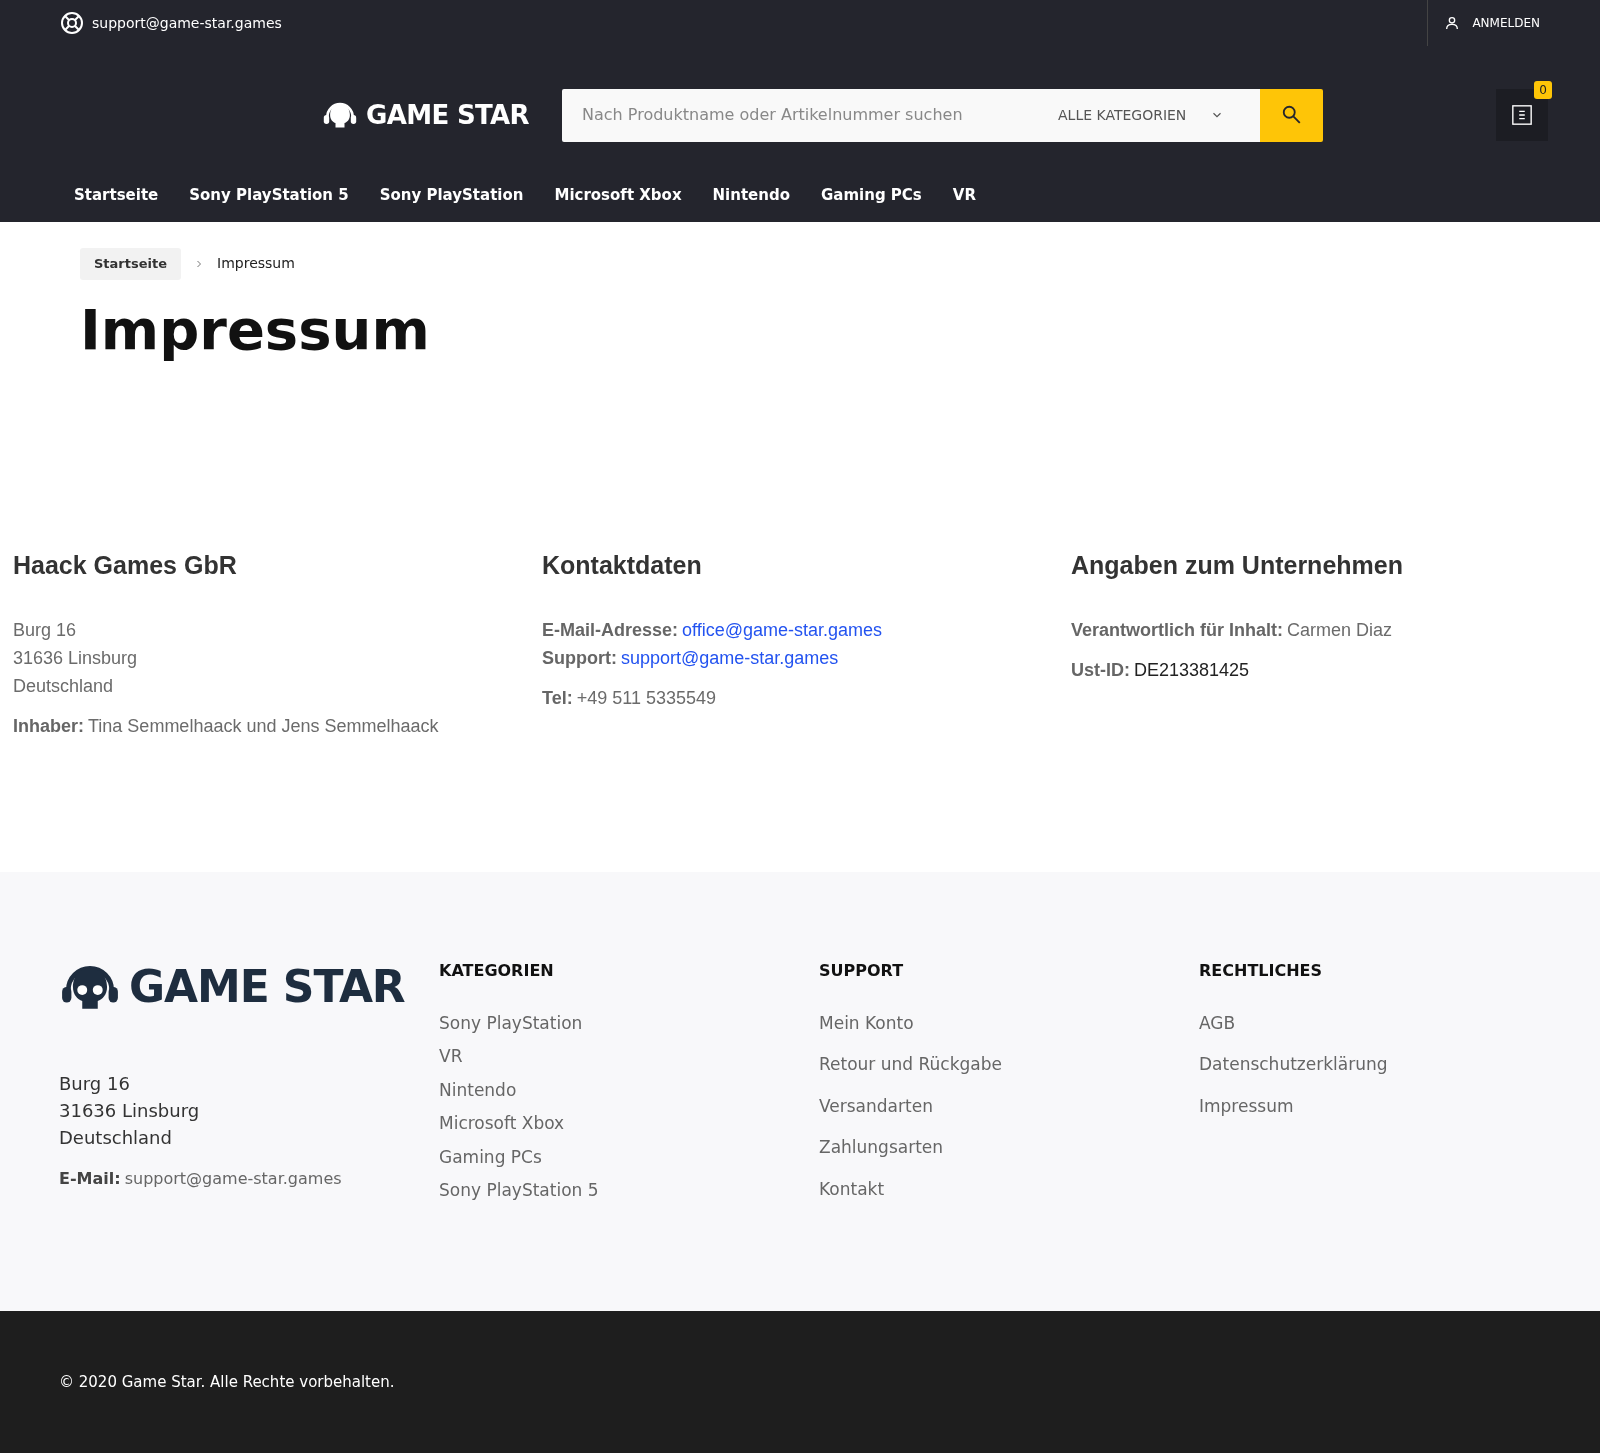 Image resolution: width=1600 pixels, height=1453 pixels. Describe the element at coordinates (862, 970) in the screenshot. I see `footer-heading: SUPPORT` at that location.